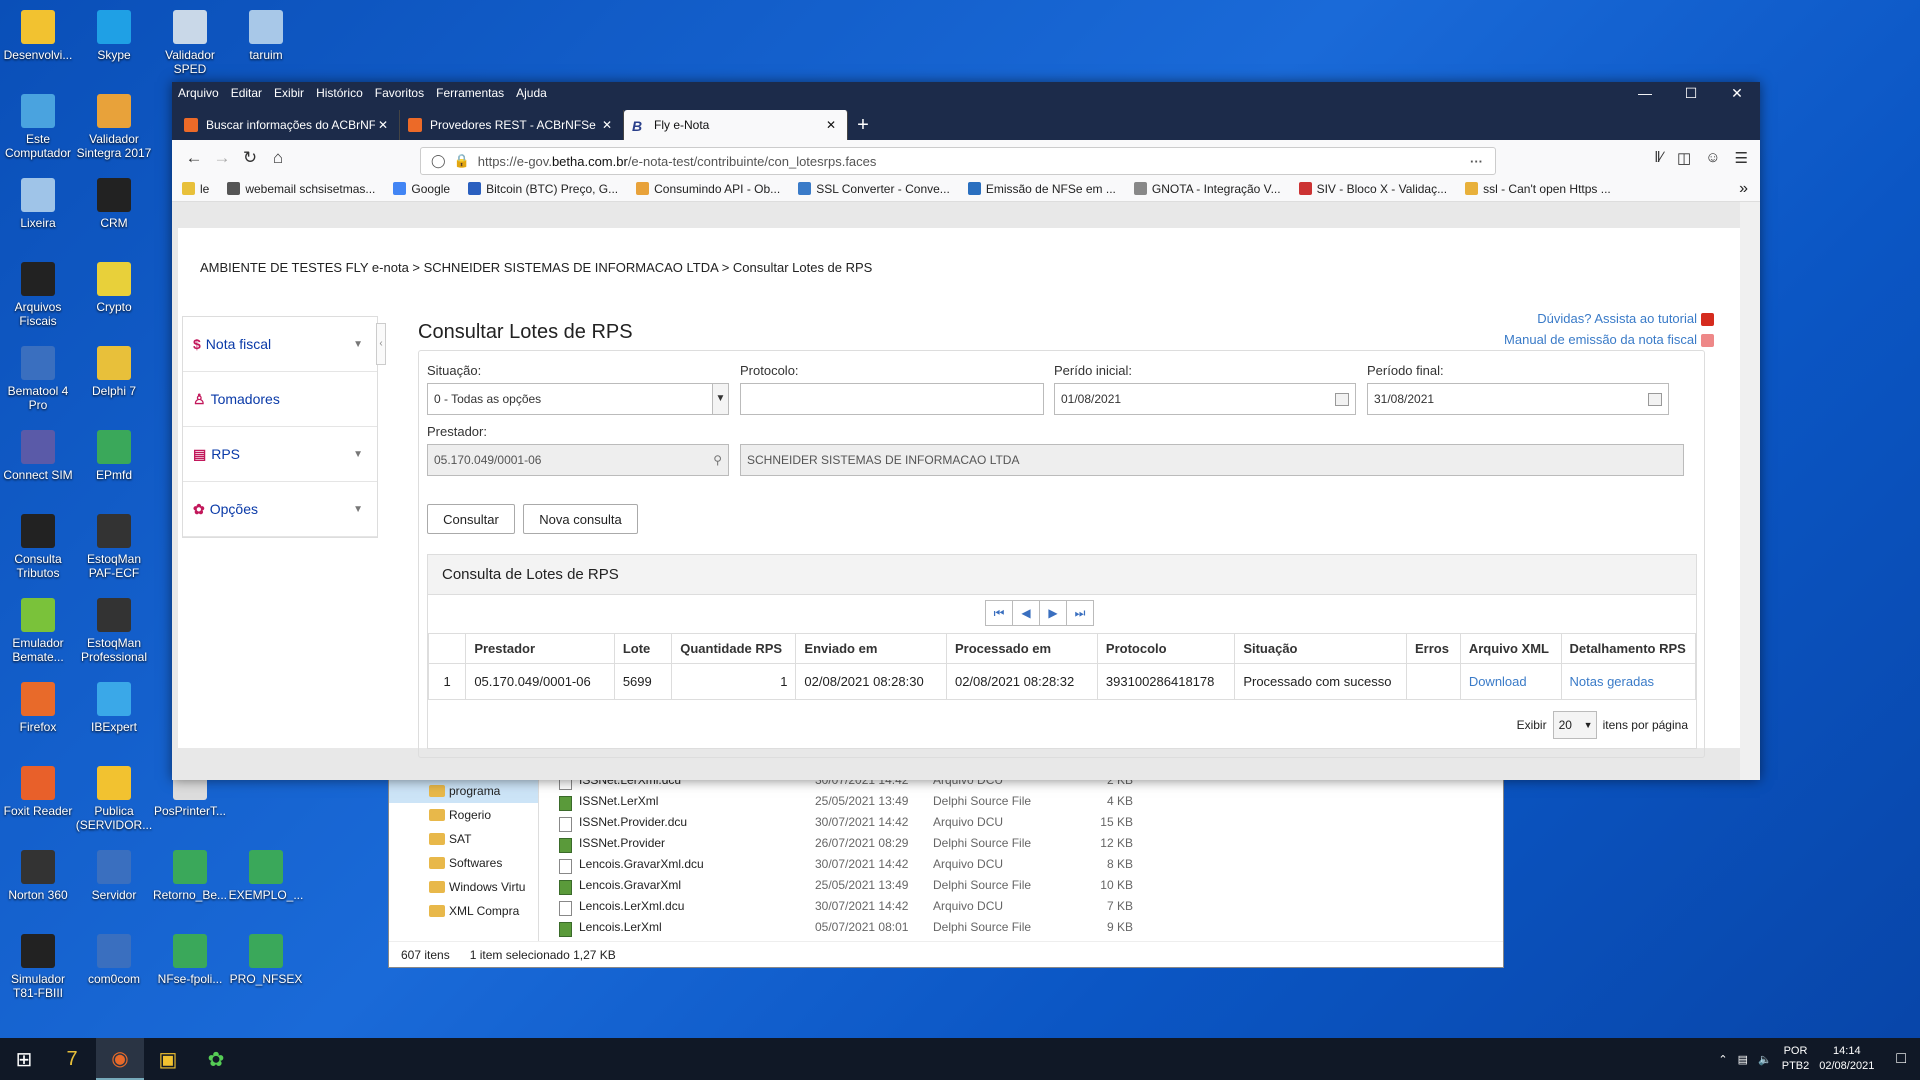 This screenshot has width=1920, height=1080. What do you see at coordinates (531, 93) in the screenshot?
I see `menu-item: Ajuda` at bounding box center [531, 93].